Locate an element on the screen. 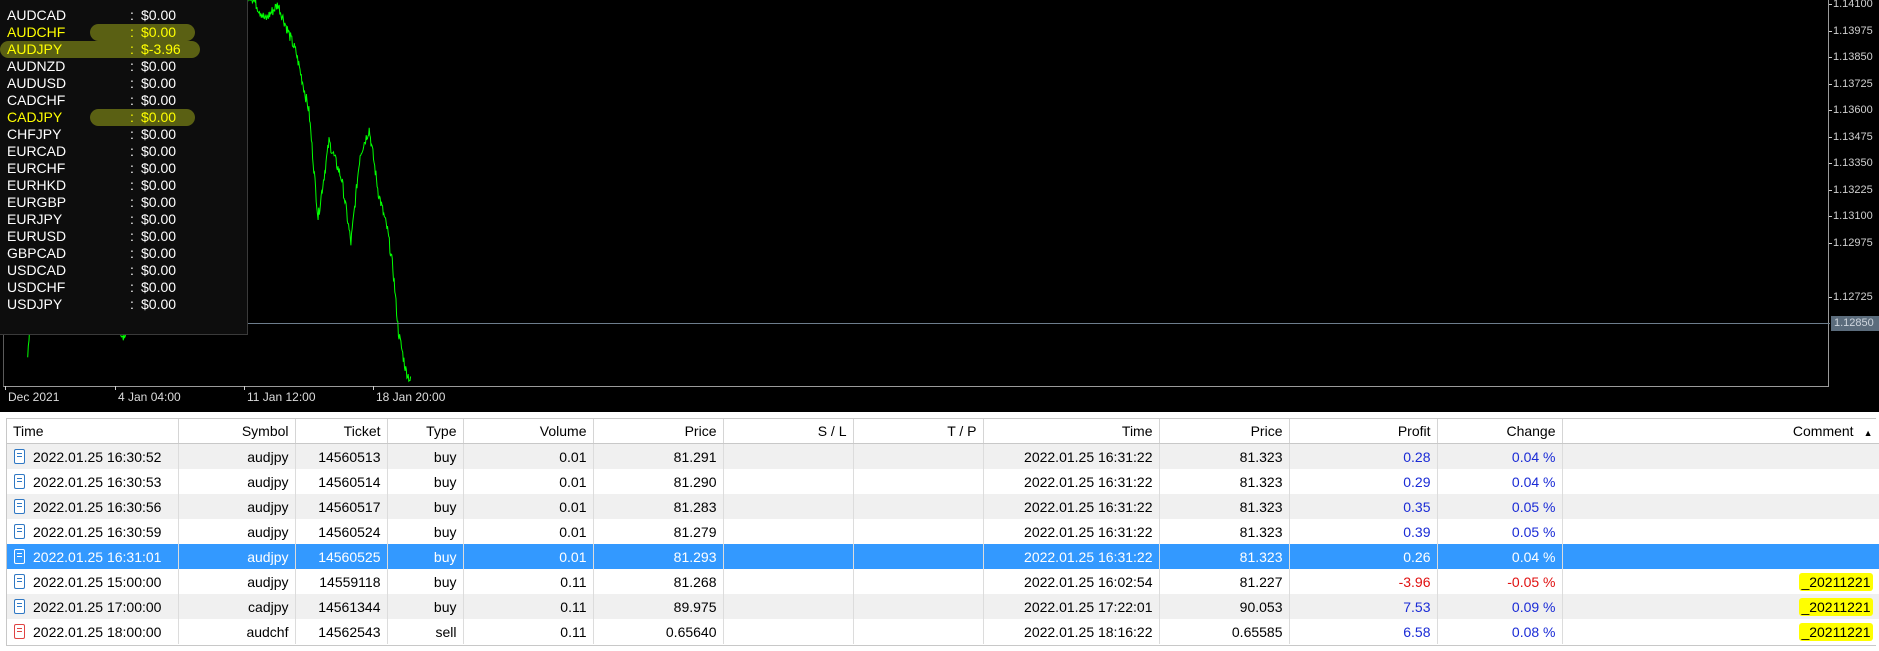  column-header-close-time: Time is located at coordinates (1071, 431).